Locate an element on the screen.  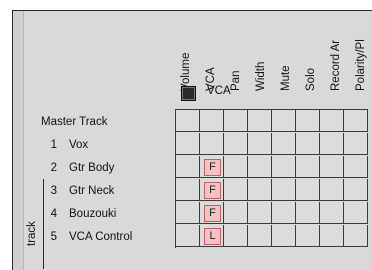
col-header-label: Polarity/Pl is located at coordinates (361, 65).